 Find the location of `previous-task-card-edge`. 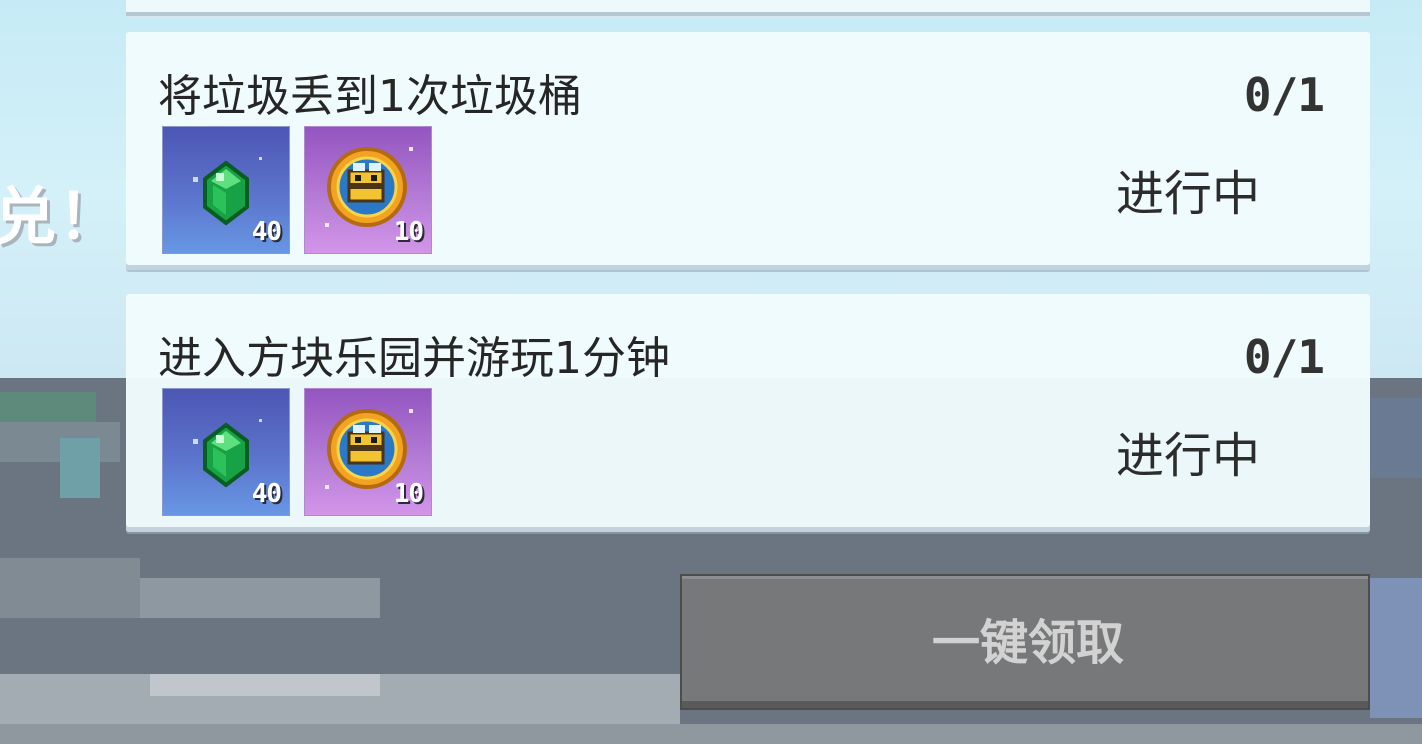

previous-task-card-edge is located at coordinates (748, 8).